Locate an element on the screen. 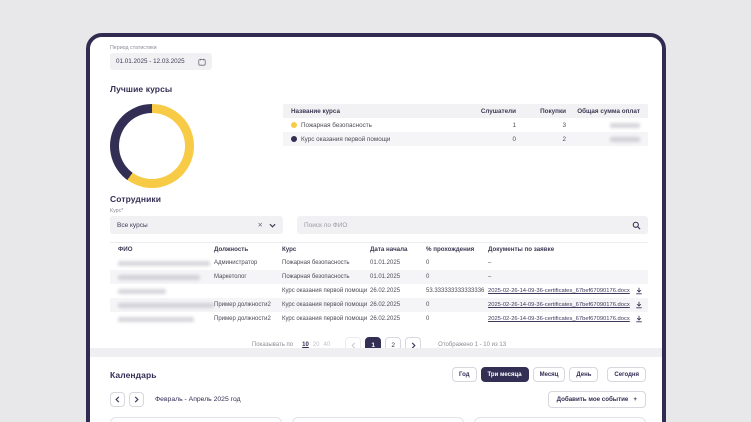 Image resolution: width=751 pixels, height=422 pixels. period-date-value: 01.01.2025 - 12.03.2025 is located at coordinates (150, 61).